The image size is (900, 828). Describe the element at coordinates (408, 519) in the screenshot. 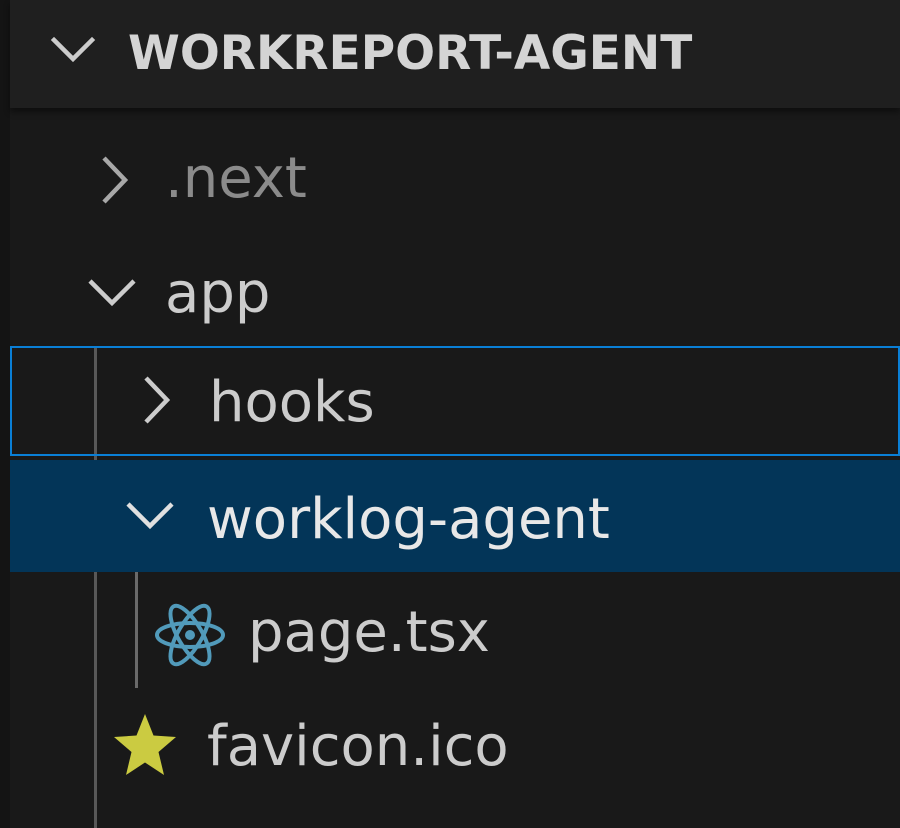

I see `tree-item-label: worklog-agent` at that location.